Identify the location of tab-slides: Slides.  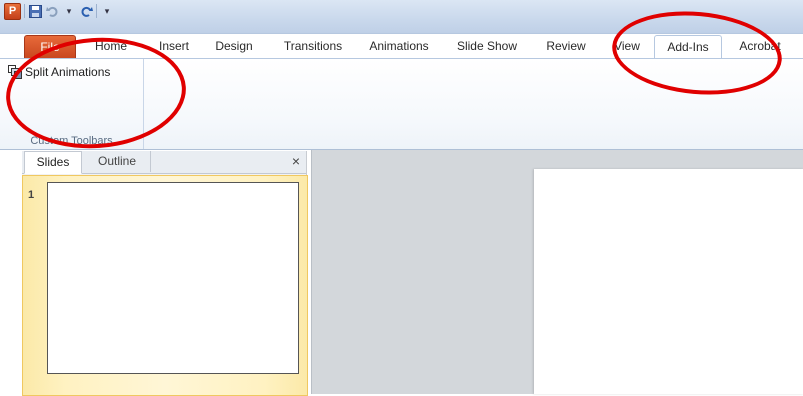
(53, 162).